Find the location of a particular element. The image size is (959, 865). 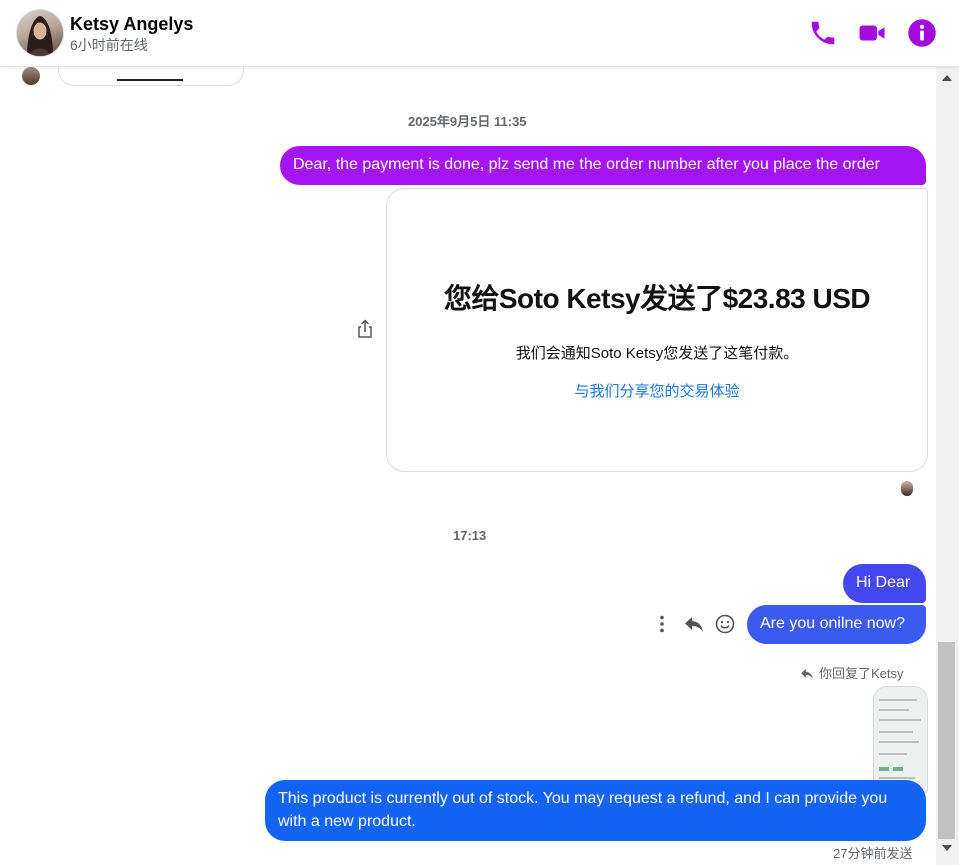

contact-small-avatar is located at coordinates (31, 76).